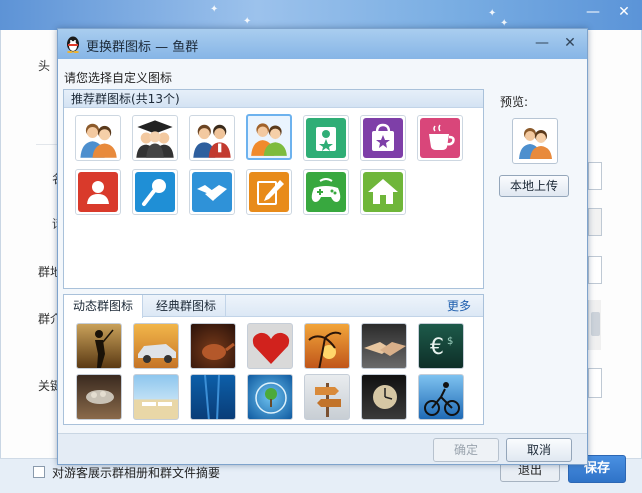  What do you see at coordinates (156, 397) in the screenshot?
I see `beach-photo-icon` at bounding box center [156, 397].